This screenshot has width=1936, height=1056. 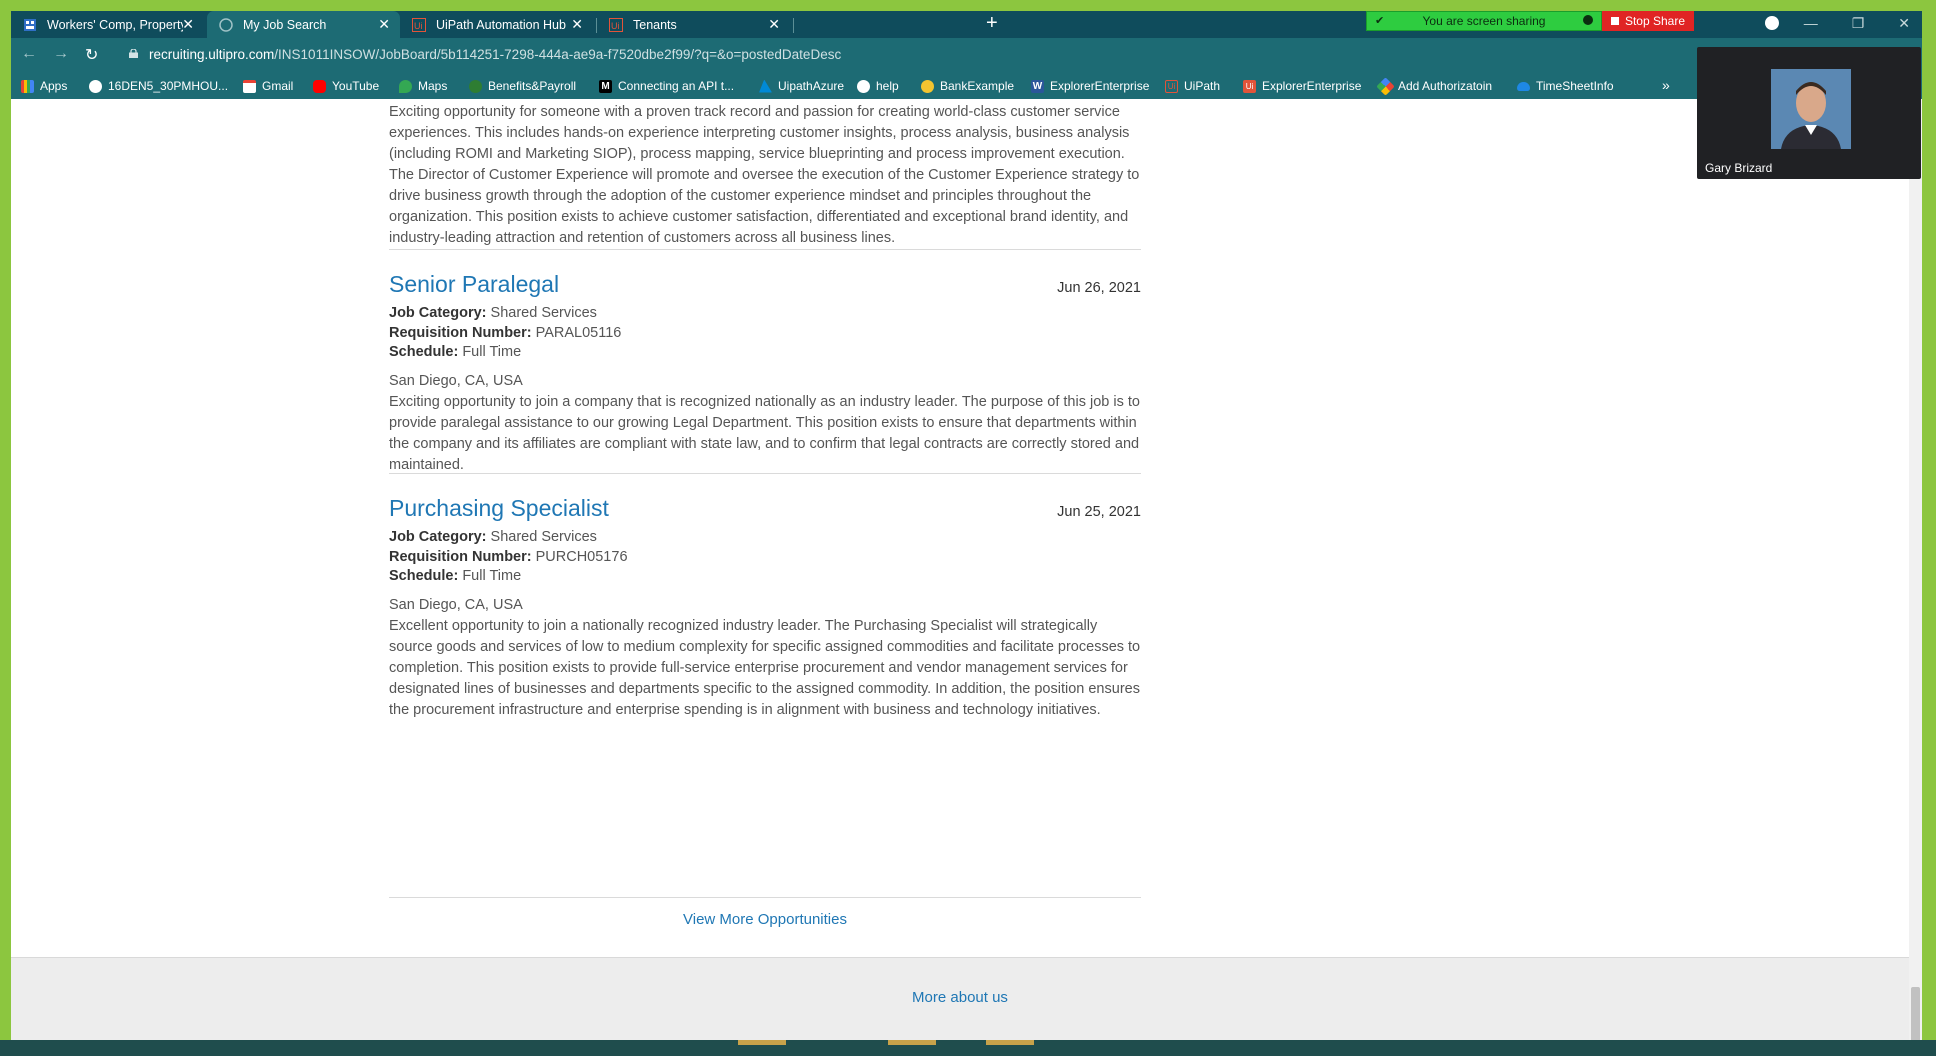 I want to click on bookmark-label: UipathAzure, so click(x=811, y=86).